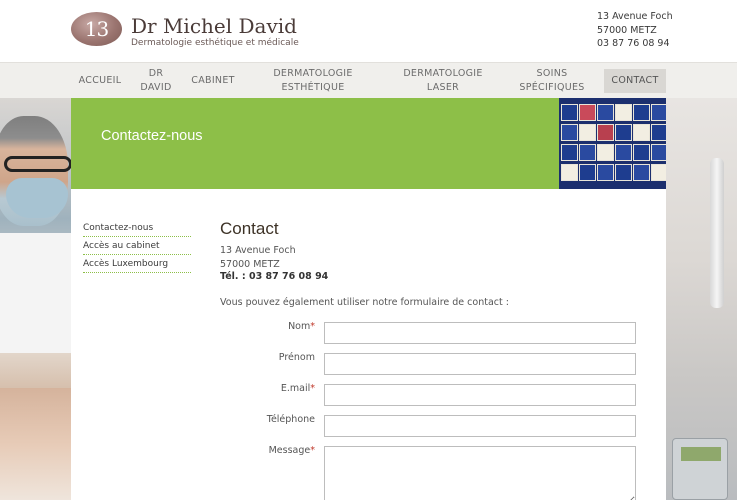  Describe the element at coordinates (215, 43) in the screenshot. I see `site-subtitle: Dermatologie esthétique et médicale` at that location.